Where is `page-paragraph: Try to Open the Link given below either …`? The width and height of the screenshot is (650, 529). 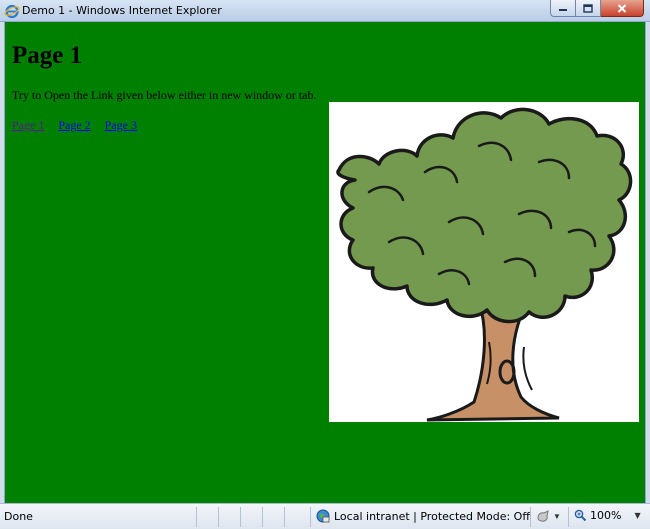 page-paragraph: Try to Open the Link given below either … is located at coordinates (164, 95).